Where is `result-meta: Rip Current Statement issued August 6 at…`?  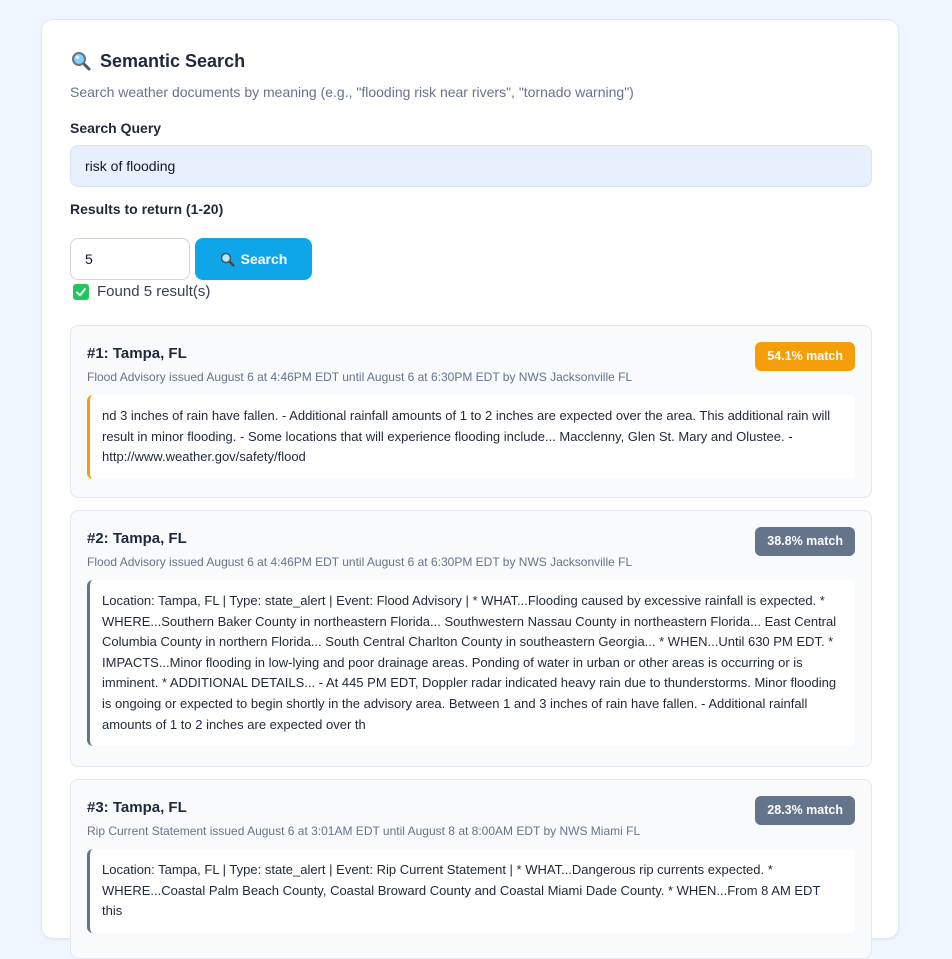
result-meta: Rip Current Statement issued August 6 at… is located at coordinates (364, 831).